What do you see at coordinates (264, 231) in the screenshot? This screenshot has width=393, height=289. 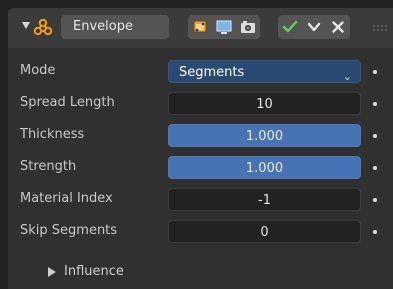 I see `skip-segments-field: 0` at bounding box center [264, 231].